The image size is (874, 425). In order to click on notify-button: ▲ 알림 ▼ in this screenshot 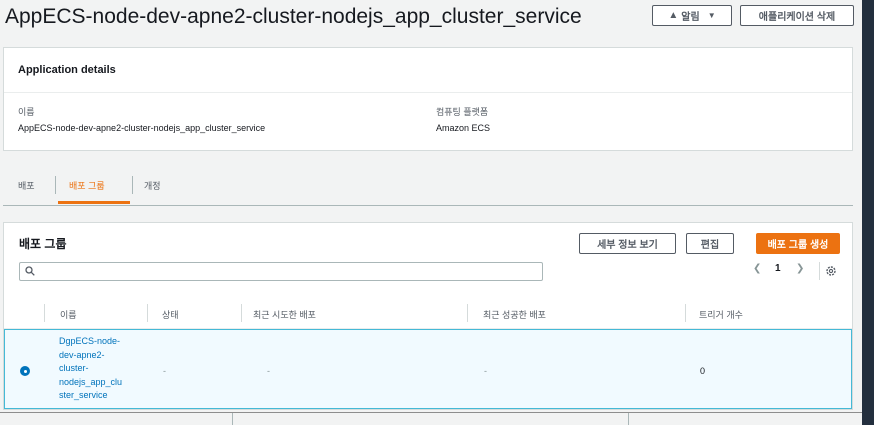, I will do `click(692, 15)`.